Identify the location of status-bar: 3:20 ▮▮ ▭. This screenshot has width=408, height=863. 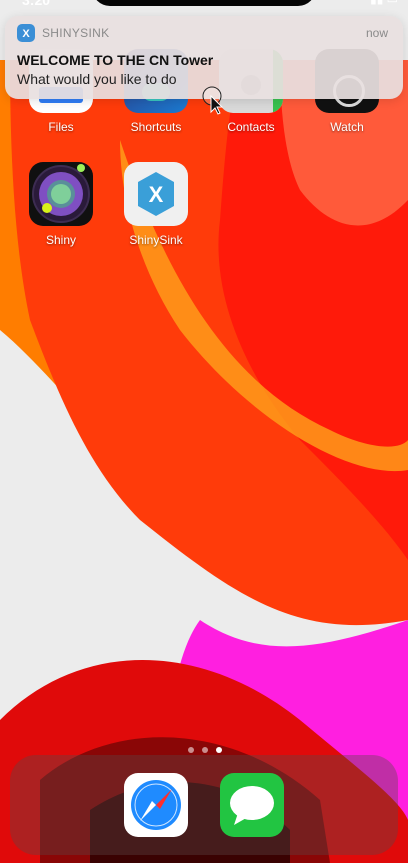
(204, 4).